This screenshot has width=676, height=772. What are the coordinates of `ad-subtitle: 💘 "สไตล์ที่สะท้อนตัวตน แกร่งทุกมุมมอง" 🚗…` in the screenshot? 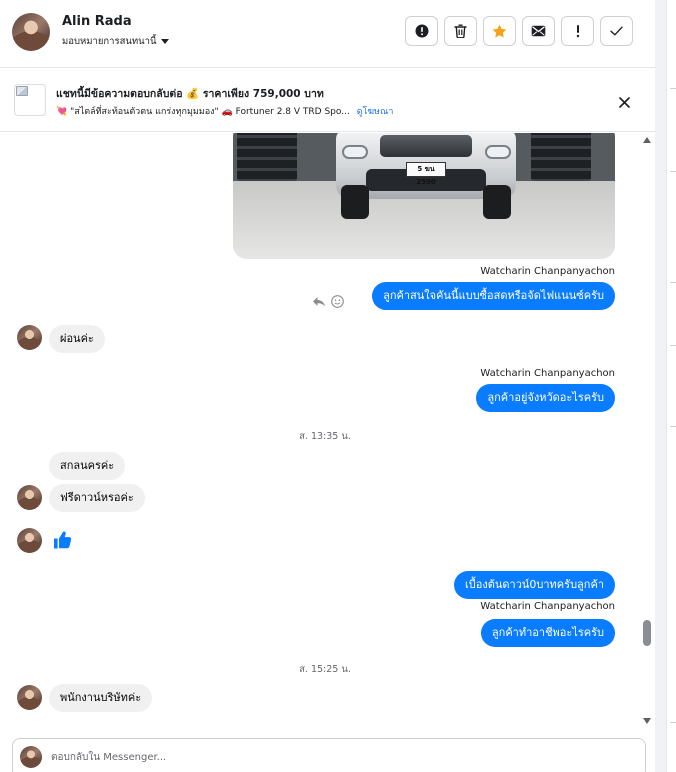 It's located at (203, 112).